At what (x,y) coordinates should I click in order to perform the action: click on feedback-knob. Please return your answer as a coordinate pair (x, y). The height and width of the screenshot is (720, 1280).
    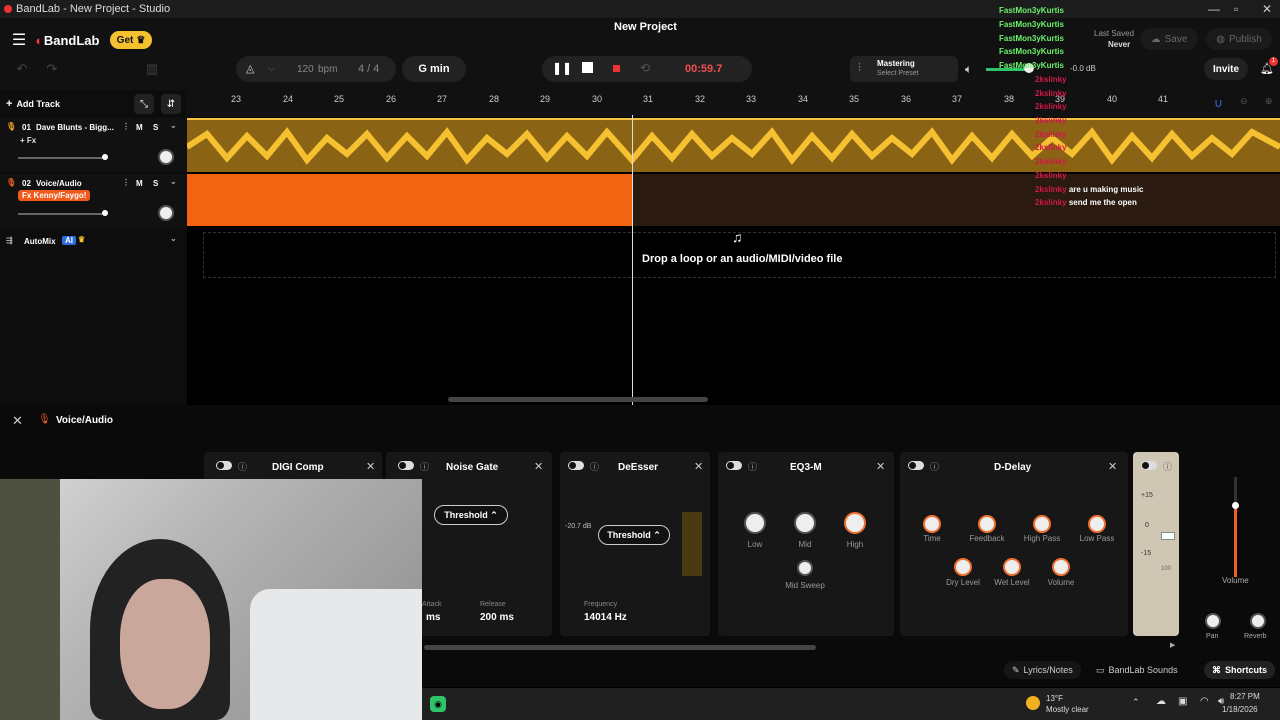
    Looking at the image, I should click on (987, 524).